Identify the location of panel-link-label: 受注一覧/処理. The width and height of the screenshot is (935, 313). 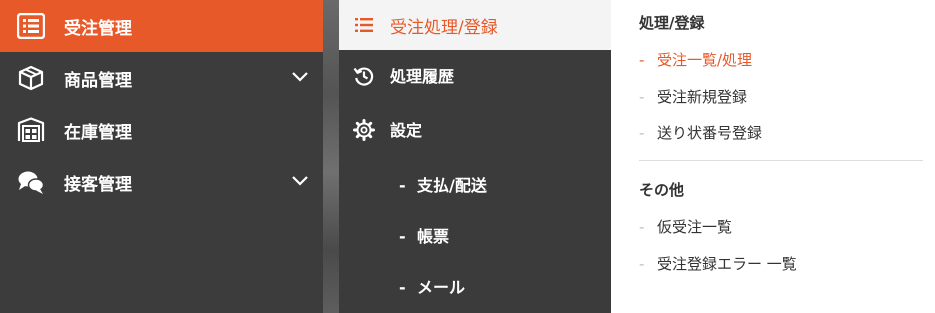
(705, 60).